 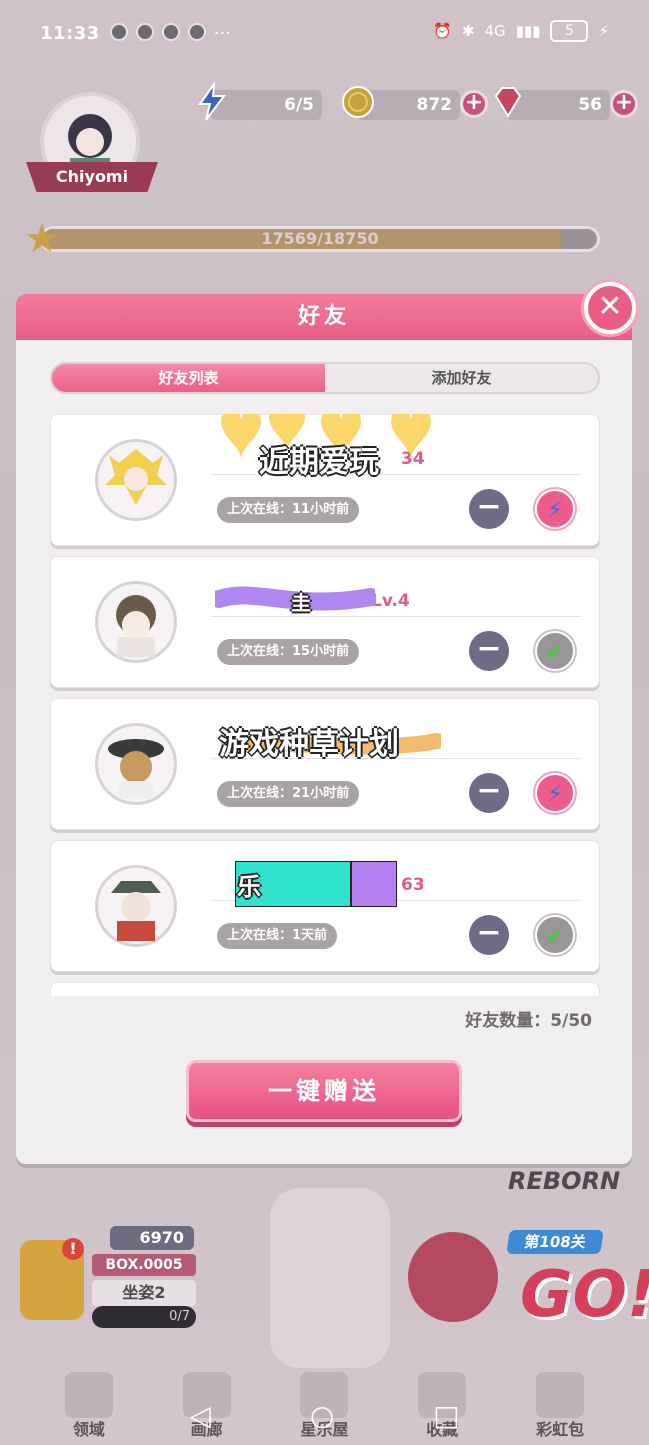 What do you see at coordinates (144, 1265) in the screenshot?
I see `box-label: BOX.0005` at bounding box center [144, 1265].